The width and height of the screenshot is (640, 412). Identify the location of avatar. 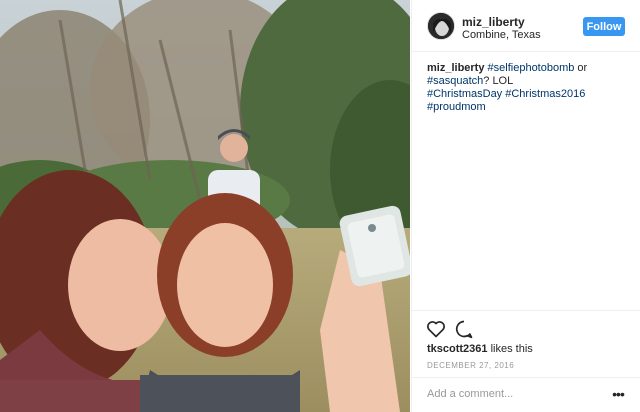
(441, 26).